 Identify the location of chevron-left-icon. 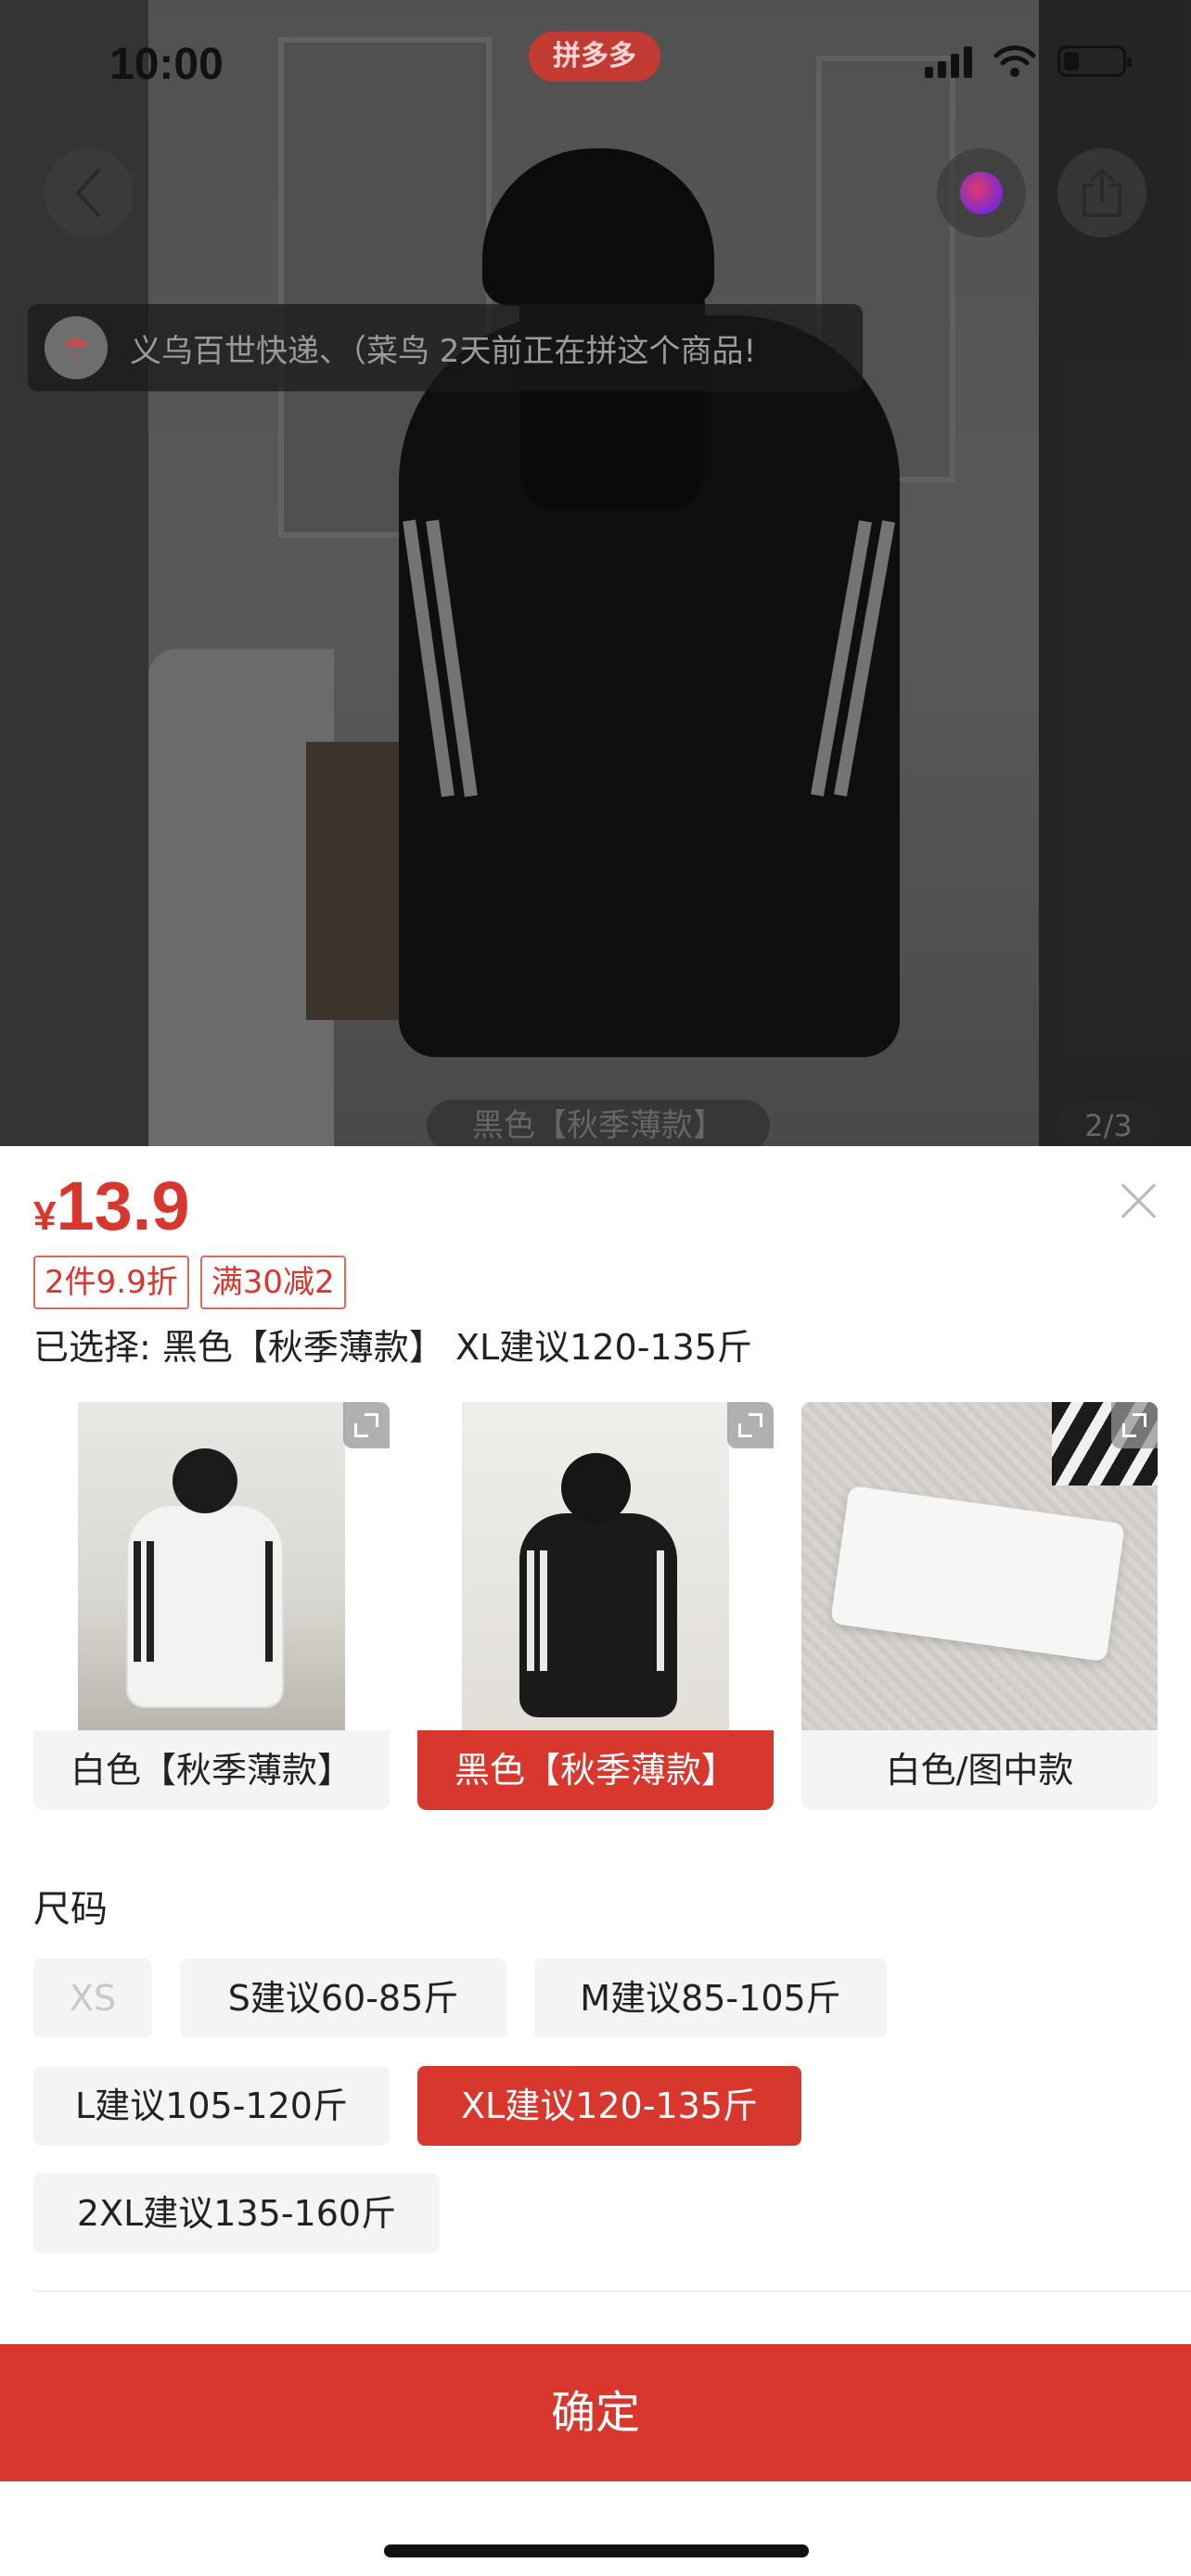
(87, 193).